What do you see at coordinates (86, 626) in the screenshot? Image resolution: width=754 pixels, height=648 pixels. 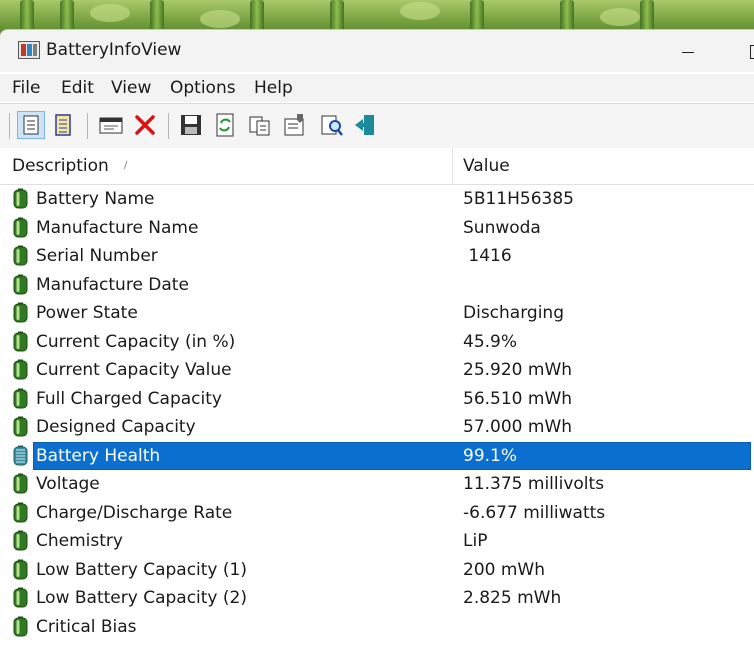 I see `row-description: Critical Bias` at bounding box center [86, 626].